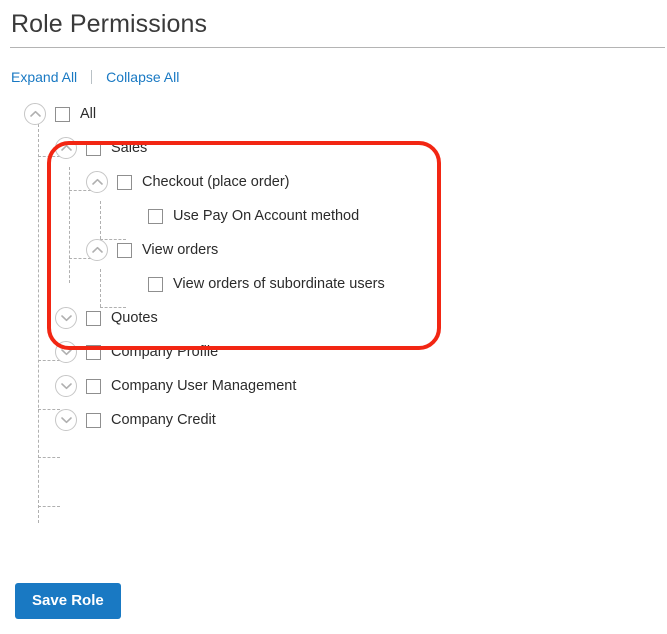  Describe the element at coordinates (93, 148) in the screenshot. I see `checkbox-sales` at that location.